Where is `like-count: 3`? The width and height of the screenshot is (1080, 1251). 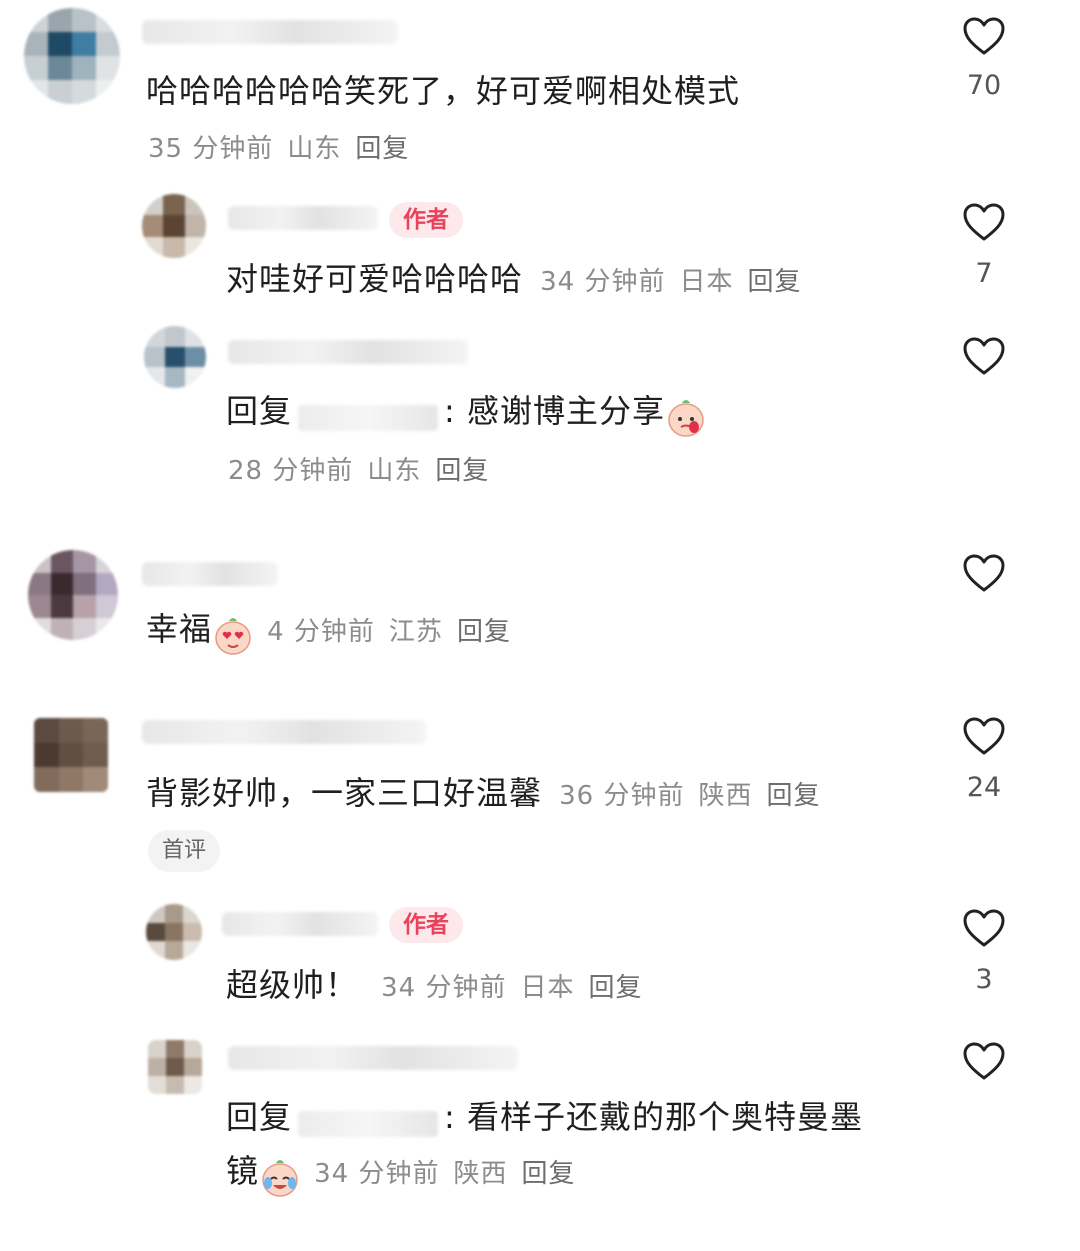 like-count: 3 is located at coordinates (984, 979).